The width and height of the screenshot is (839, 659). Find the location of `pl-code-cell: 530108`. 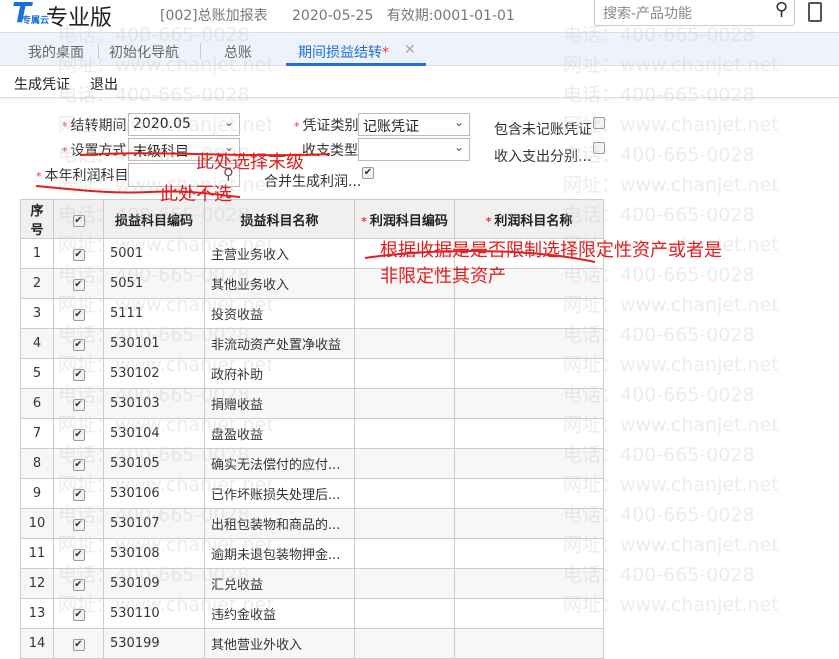

pl-code-cell: 530108 is located at coordinates (154, 553).